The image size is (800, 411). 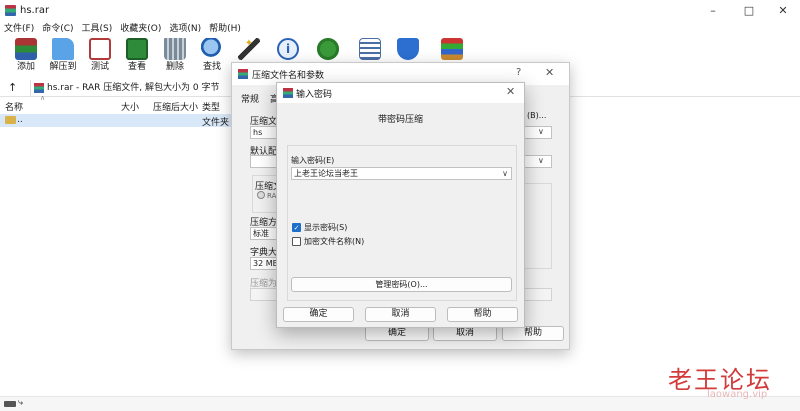 What do you see at coordinates (43, 98) in the screenshot?
I see `sort-caret-icon: ∧` at bounding box center [43, 98].